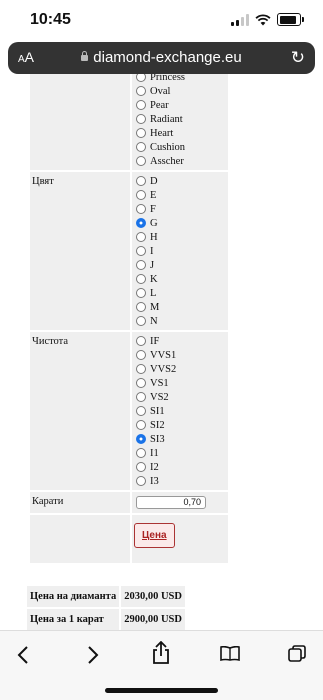 The height and width of the screenshot is (700, 323). What do you see at coordinates (181, 91) in the screenshot?
I see `shape-option-oval: Oval` at bounding box center [181, 91].